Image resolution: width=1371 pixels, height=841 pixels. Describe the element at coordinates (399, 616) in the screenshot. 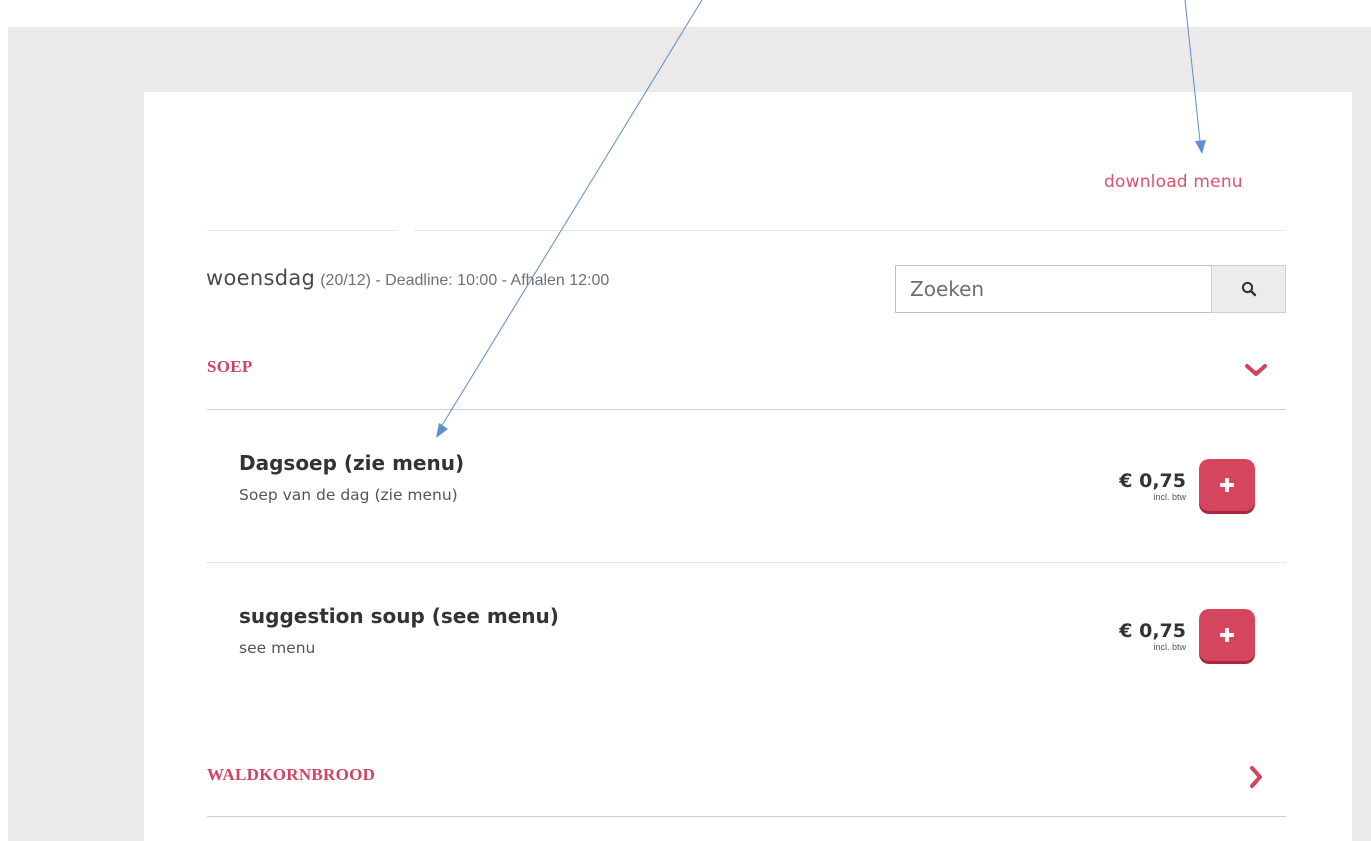

I see `menu-item-name: suggestion soup (see menu)` at that location.